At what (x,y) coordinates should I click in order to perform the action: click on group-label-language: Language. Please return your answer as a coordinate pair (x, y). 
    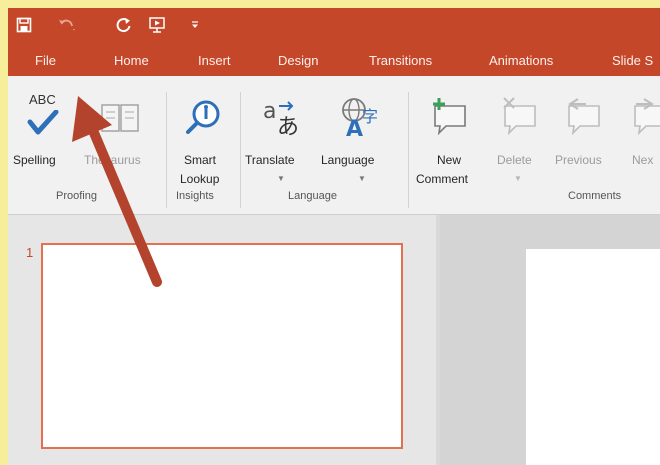
    Looking at the image, I should click on (312, 196).